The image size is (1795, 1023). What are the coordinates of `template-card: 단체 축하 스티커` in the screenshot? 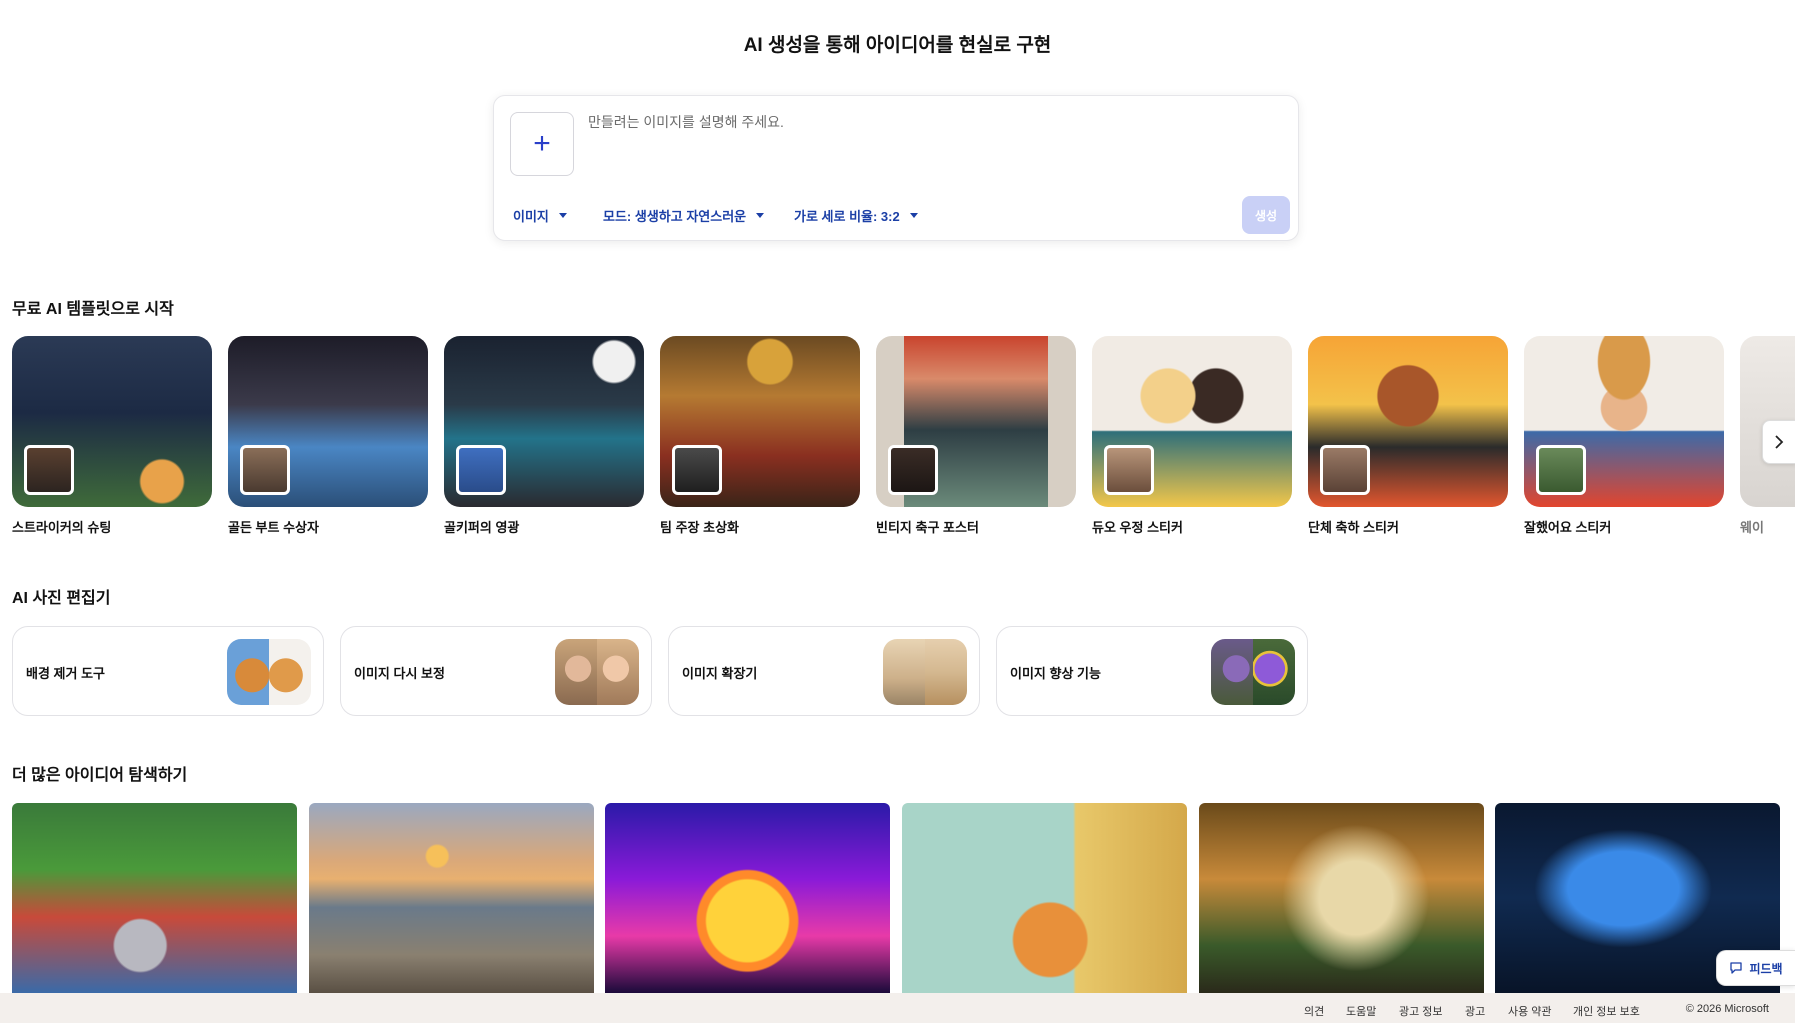 It's located at (1408, 436).